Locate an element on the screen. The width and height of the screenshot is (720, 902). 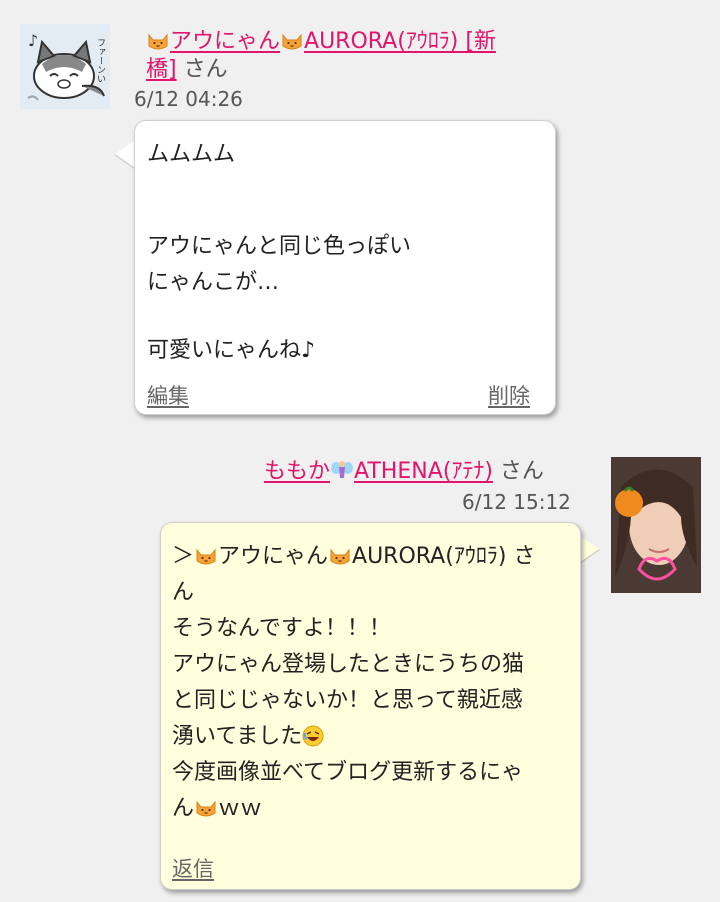
message-line: と同じじゃないか！と思って親近感 is located at coordinates (347, 700).